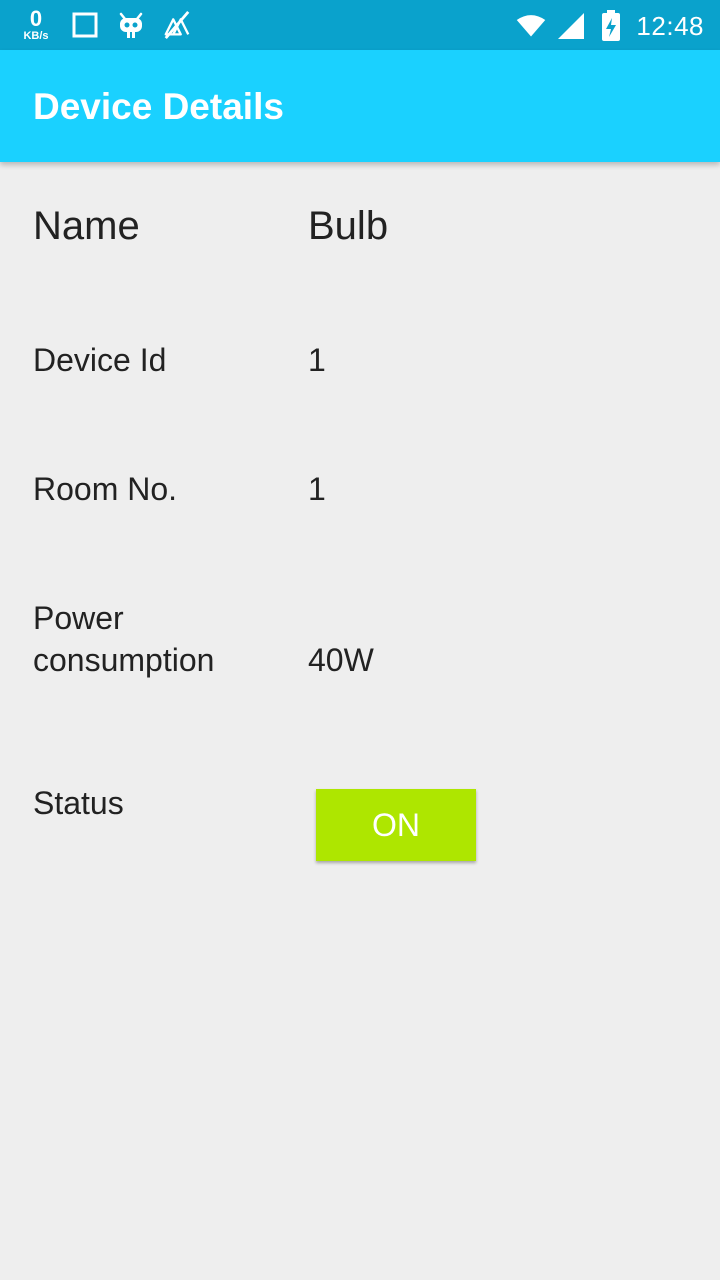 The image size is (720, 1280). What do you see at coordinates (36, 36) in the screenshot?
I see `net-speed-unit: KB/s` at bounding box center [36, 36].